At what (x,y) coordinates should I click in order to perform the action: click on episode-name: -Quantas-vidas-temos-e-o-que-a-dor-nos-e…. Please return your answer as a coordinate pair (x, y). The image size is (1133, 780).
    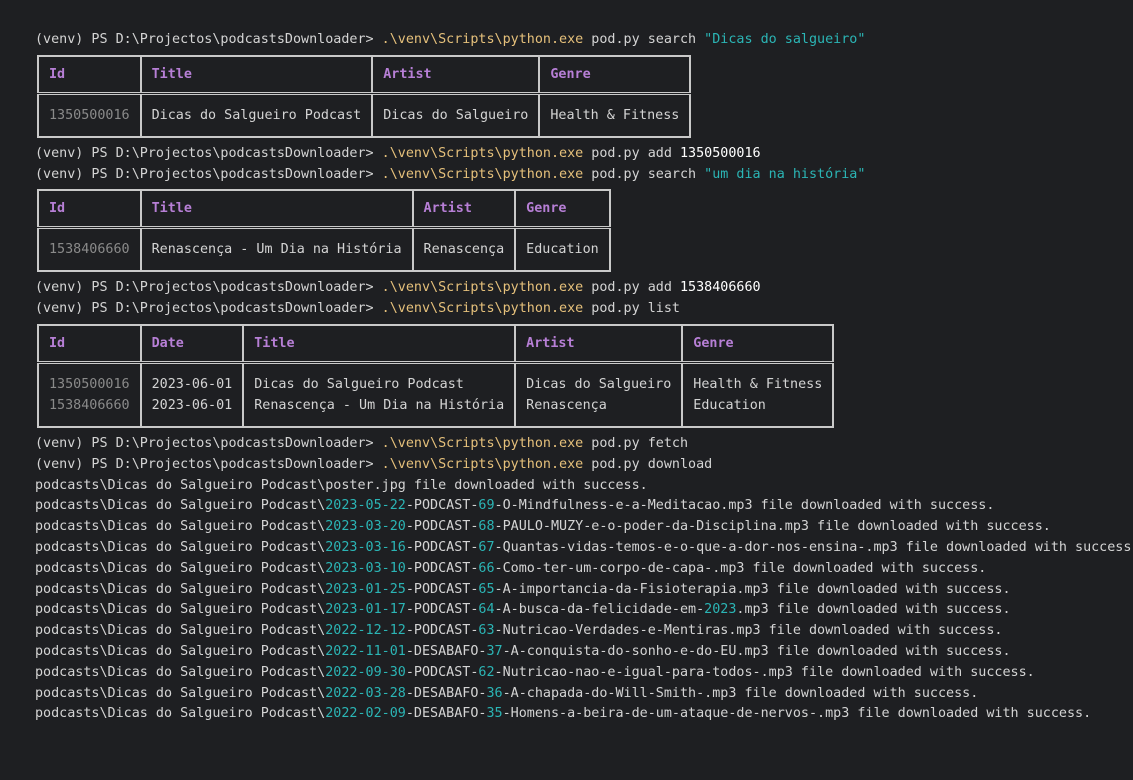
    Looking at the image, I should click on (696, 547).